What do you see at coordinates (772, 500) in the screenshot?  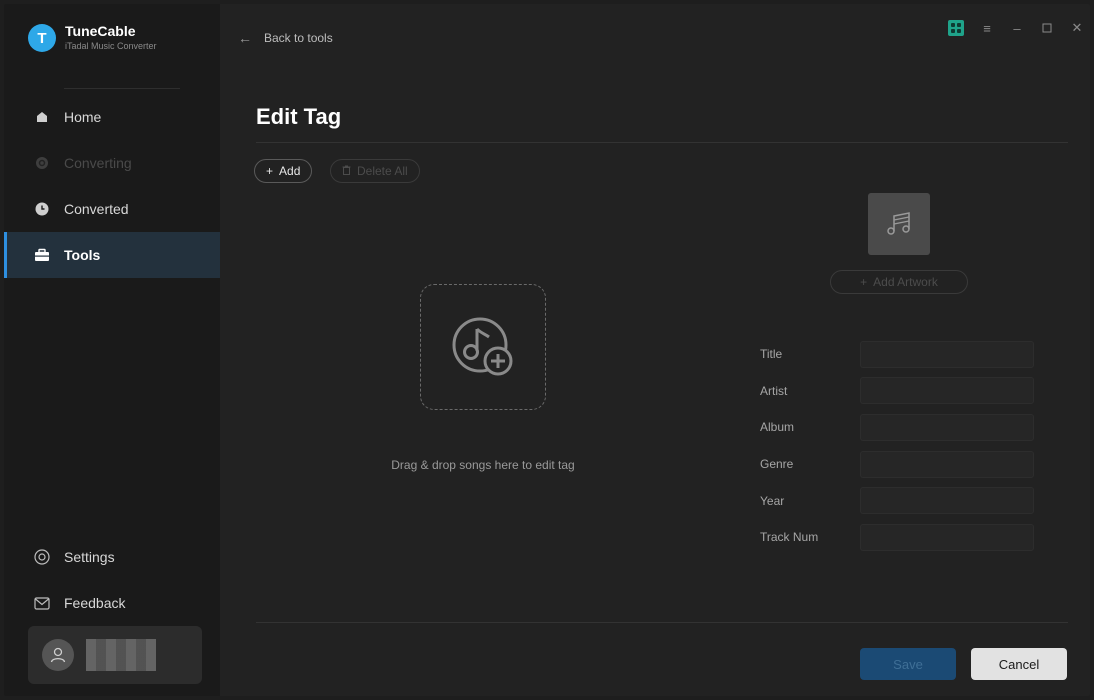 I see `field-label: Year` at bounding box center [772, 500].